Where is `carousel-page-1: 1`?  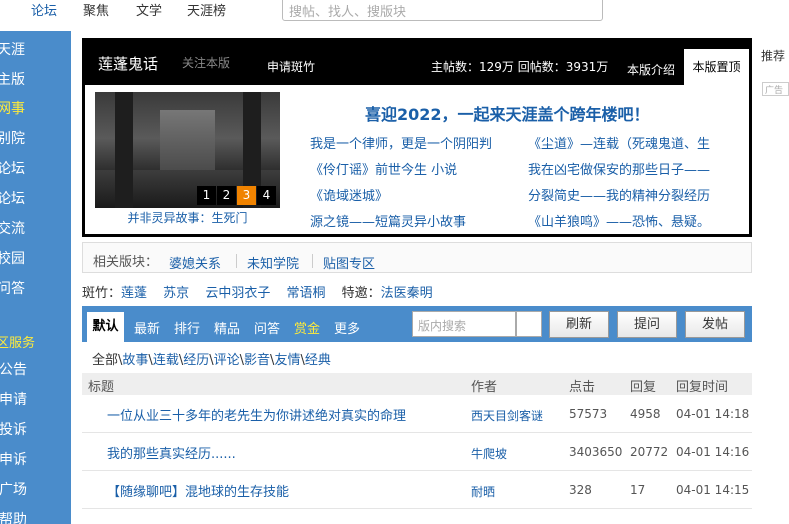
carousel-page-1: 1 is located at coordinates (206, 195).